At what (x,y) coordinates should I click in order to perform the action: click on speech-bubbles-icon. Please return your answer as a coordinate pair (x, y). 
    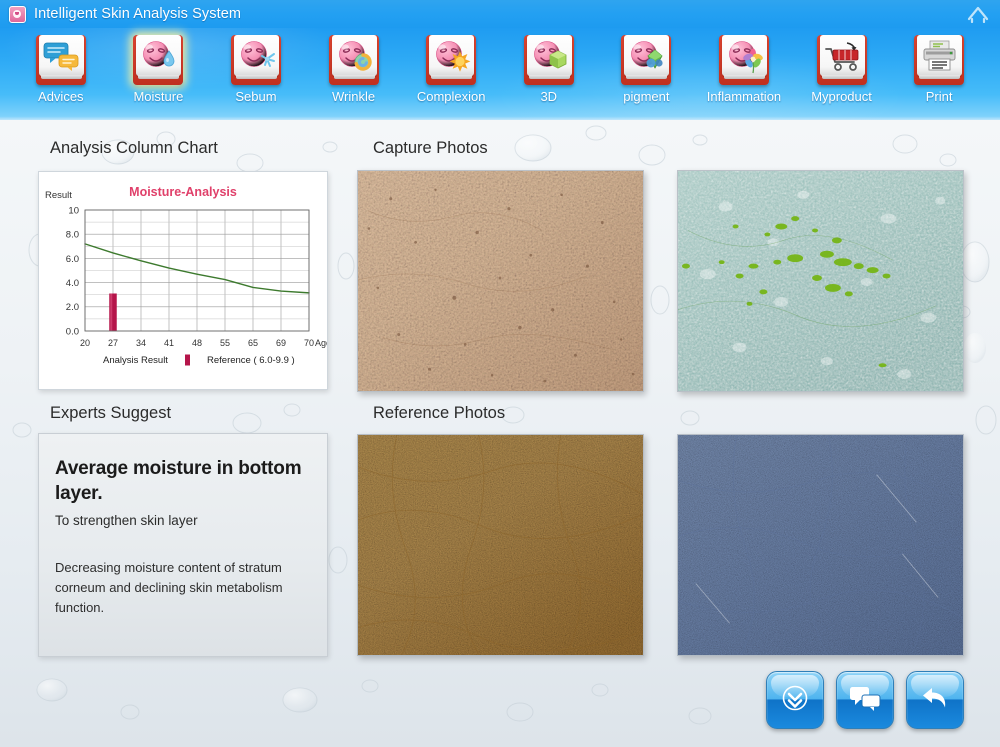
    Looking at the image, I should click on (865, 700).